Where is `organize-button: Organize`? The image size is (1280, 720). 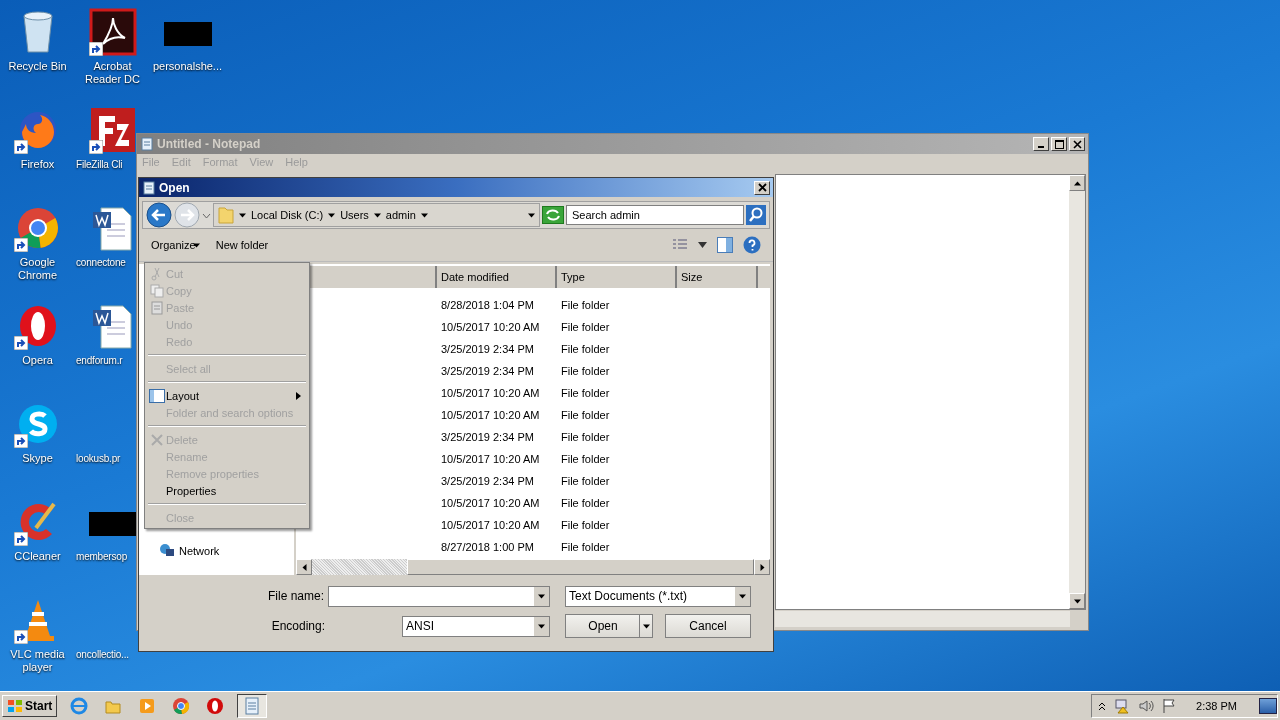
organize-button: Organize is located at coordinates (175, 245).